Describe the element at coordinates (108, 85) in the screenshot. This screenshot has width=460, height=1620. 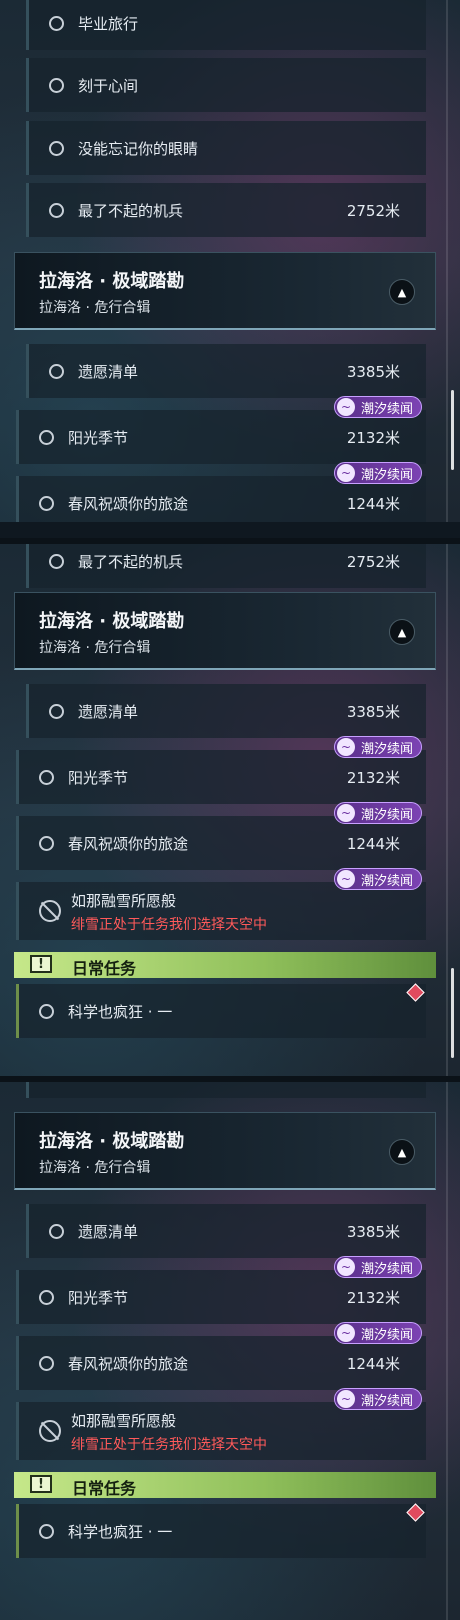
I see `quest-label: 刻于心间` at that location.